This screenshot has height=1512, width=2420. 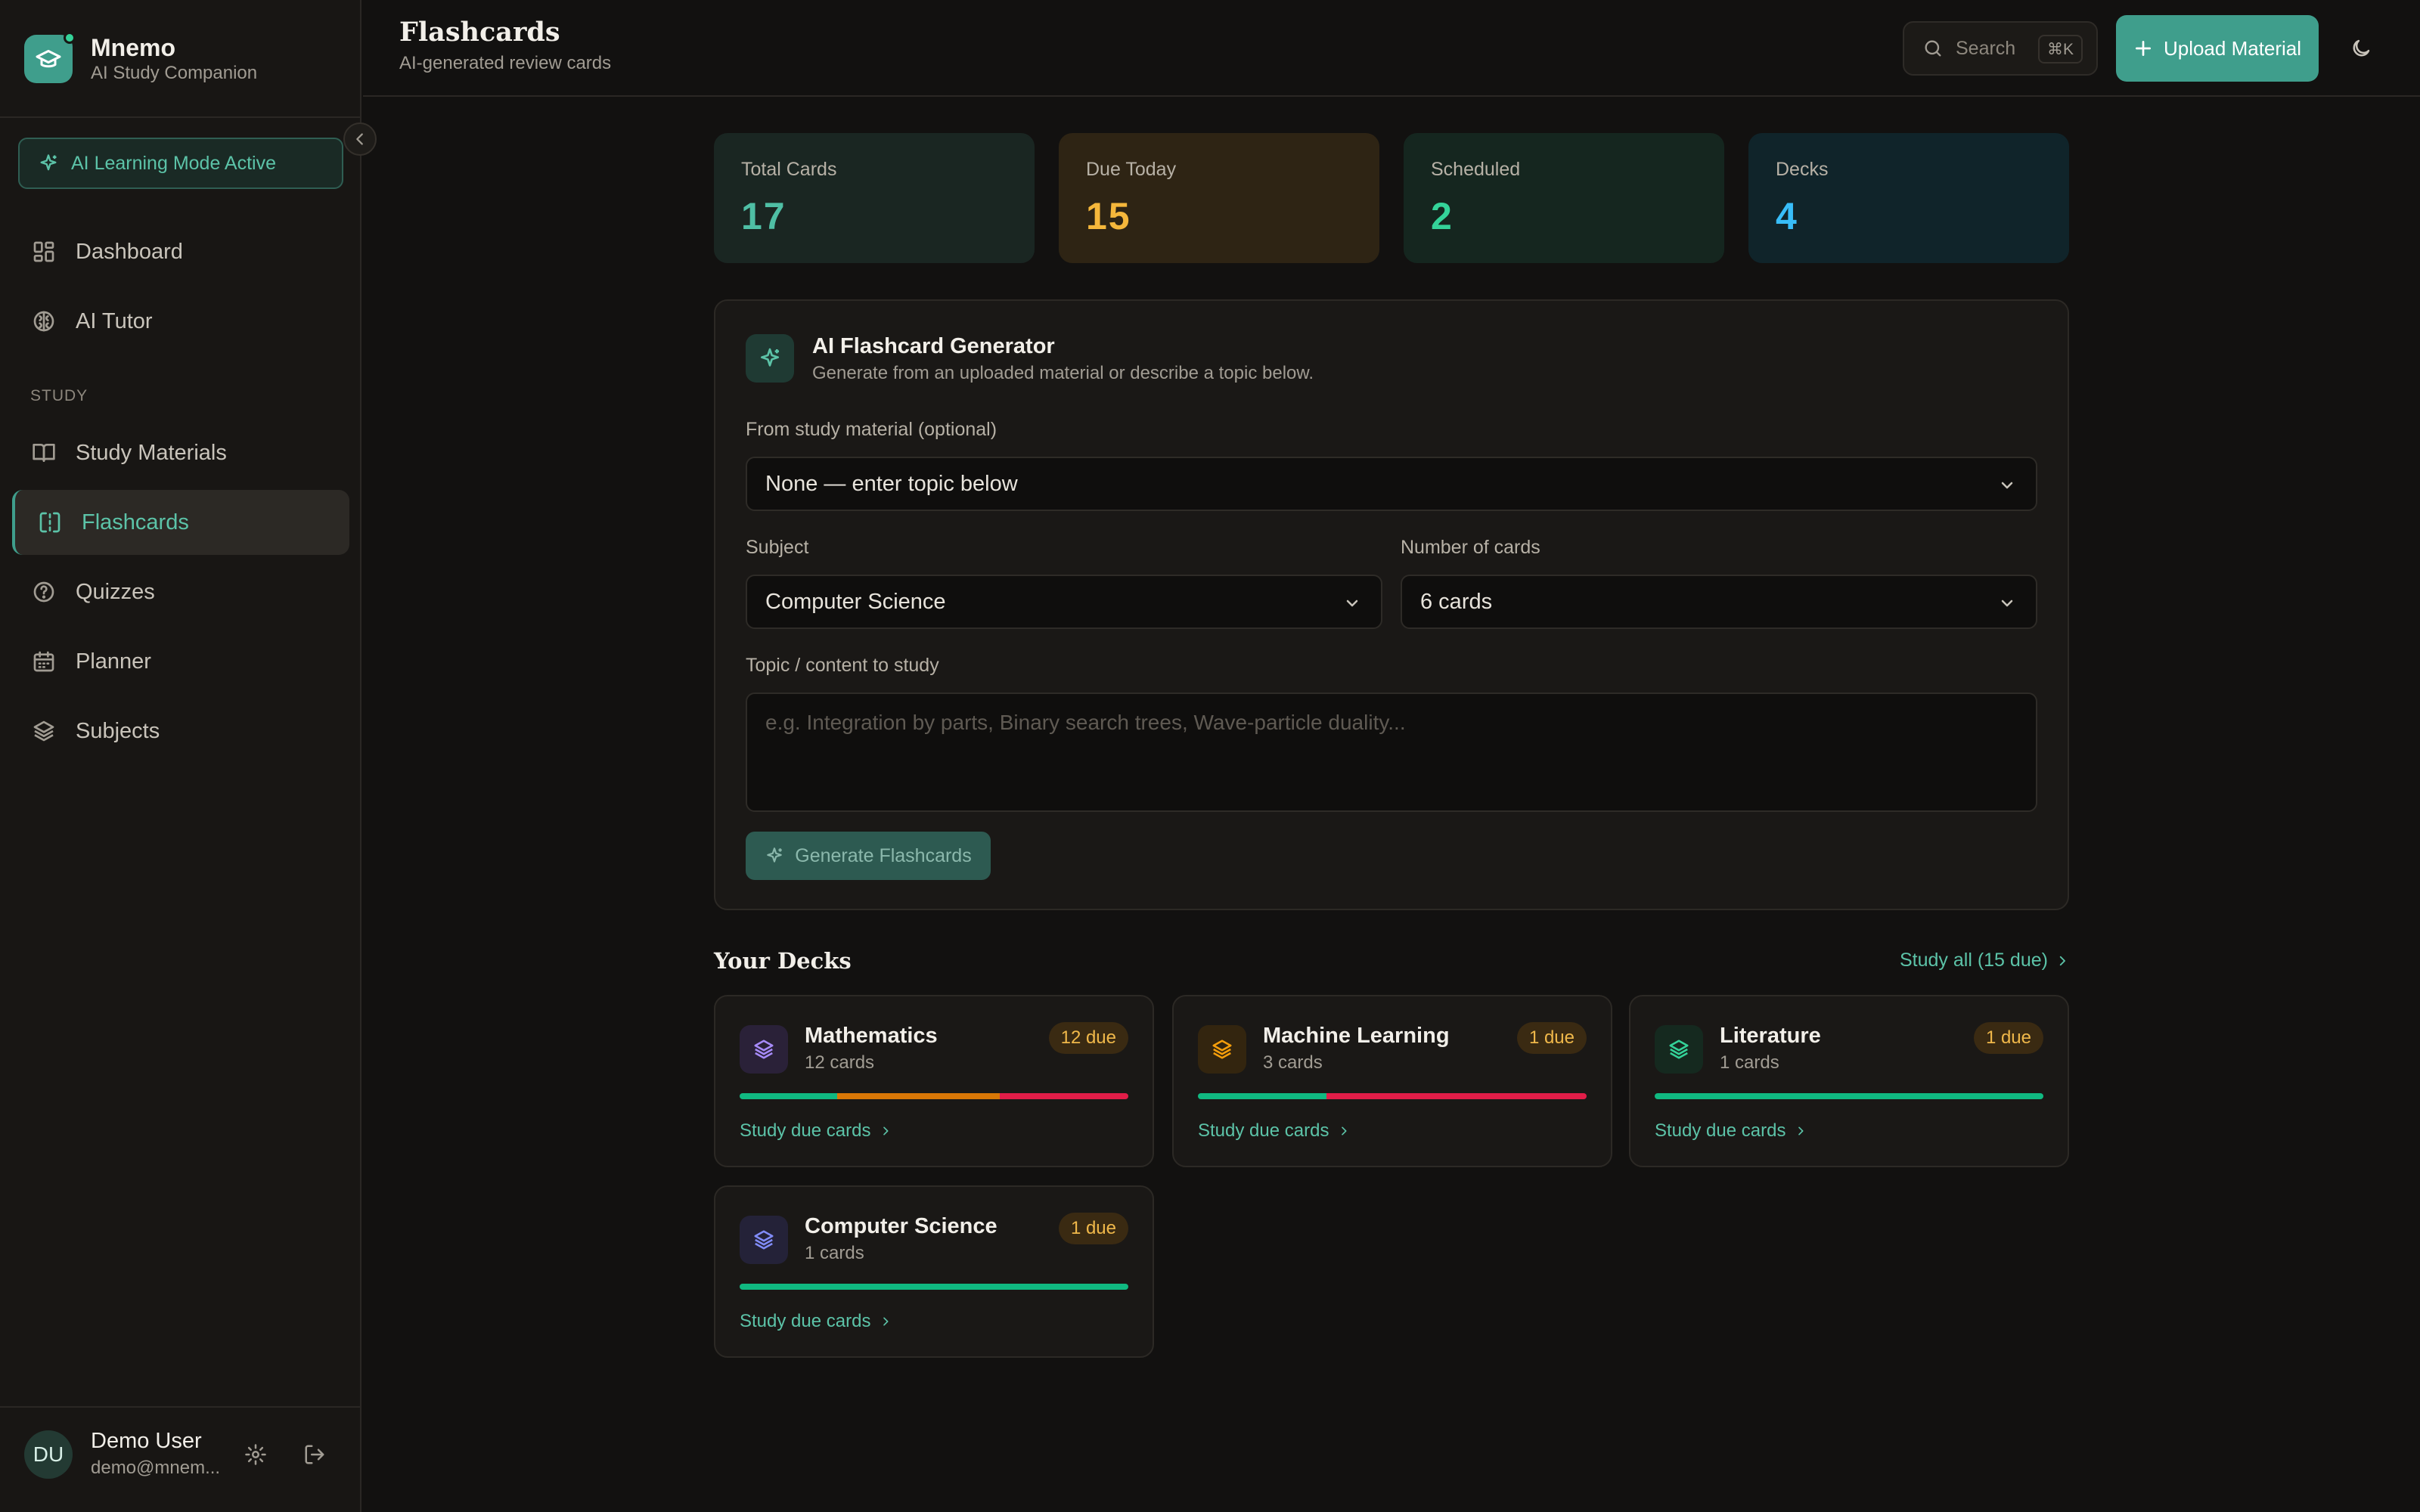 I want to click on deck-card-count: 1 cards, so click(x=1749, y=1062).